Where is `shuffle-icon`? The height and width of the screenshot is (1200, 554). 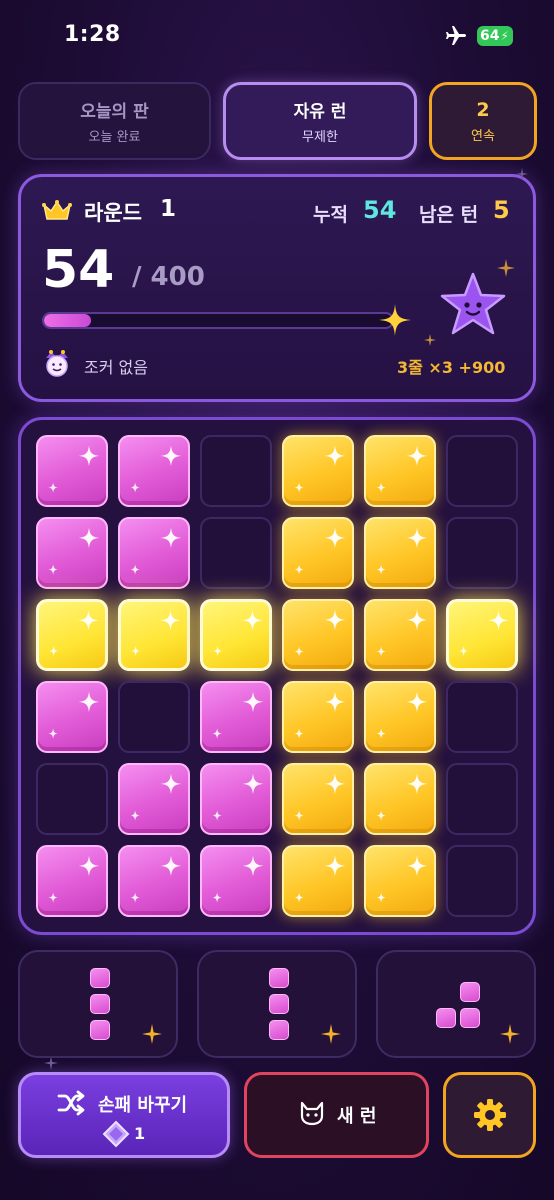 shuffle-icon is located at coordinates (71, 1103).